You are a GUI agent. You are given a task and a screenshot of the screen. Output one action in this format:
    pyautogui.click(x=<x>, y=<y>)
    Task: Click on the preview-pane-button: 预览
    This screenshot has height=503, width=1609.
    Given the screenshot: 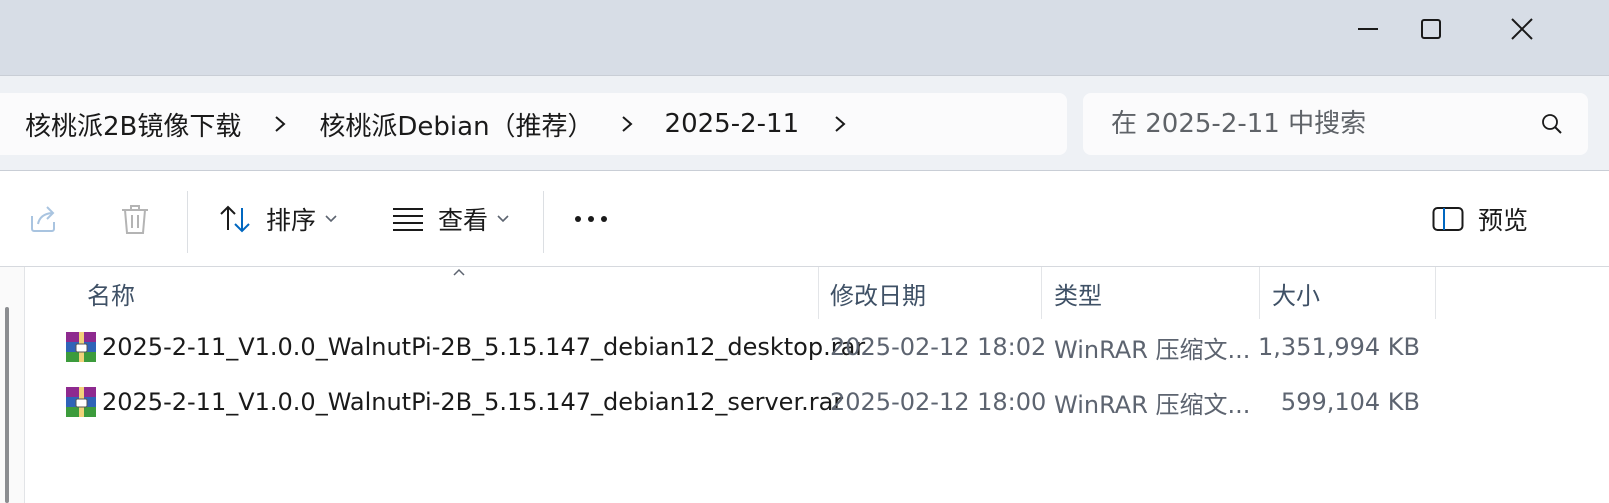 What is the action you would take?
    pyautogui.click(x=1480, y=219)
    